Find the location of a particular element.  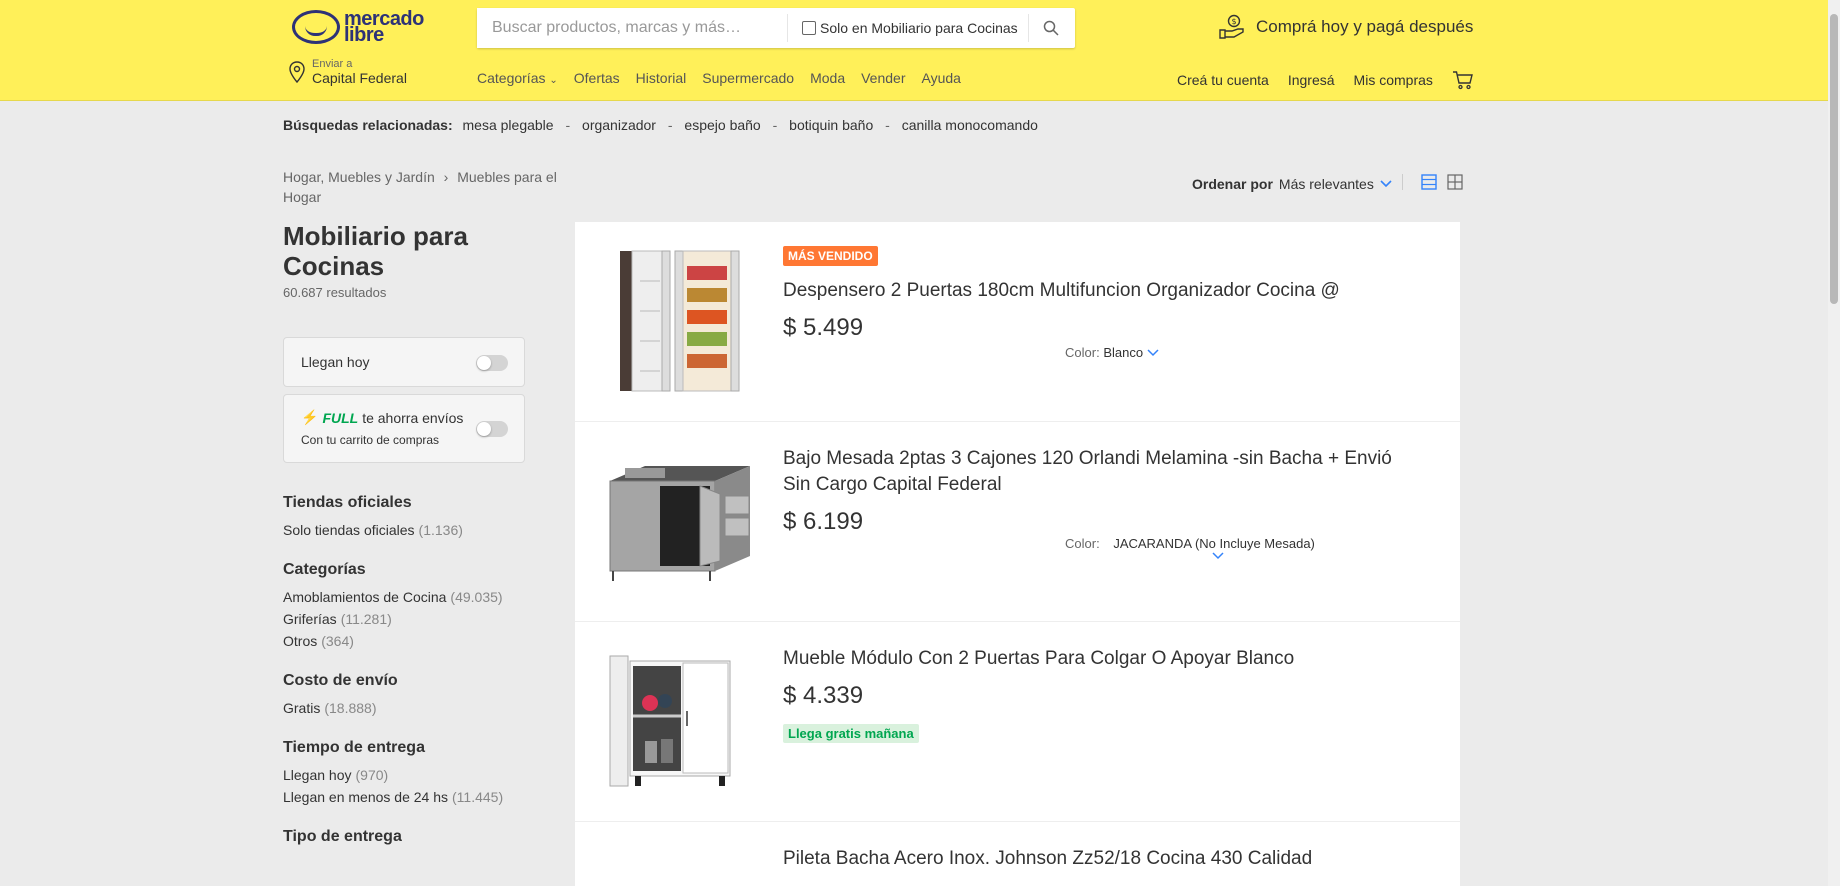

product-price: $ 5.499 is located at coordinates (823, 327).